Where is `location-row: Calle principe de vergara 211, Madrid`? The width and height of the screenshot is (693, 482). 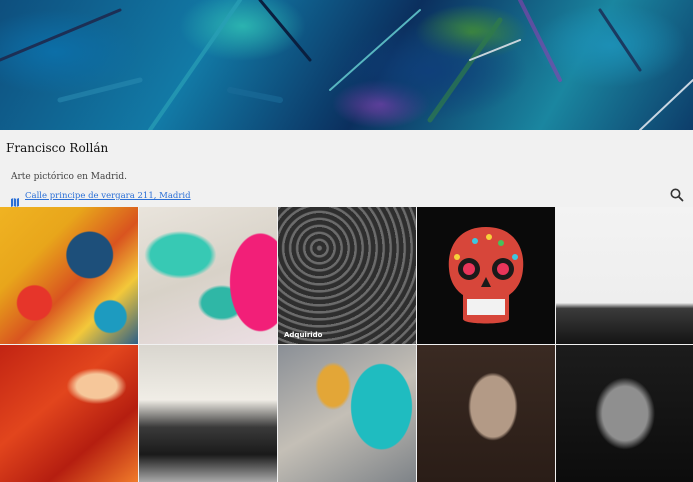
location-row: Calle principe de vergara 211, Madrid is located at coordinates (101, 199).